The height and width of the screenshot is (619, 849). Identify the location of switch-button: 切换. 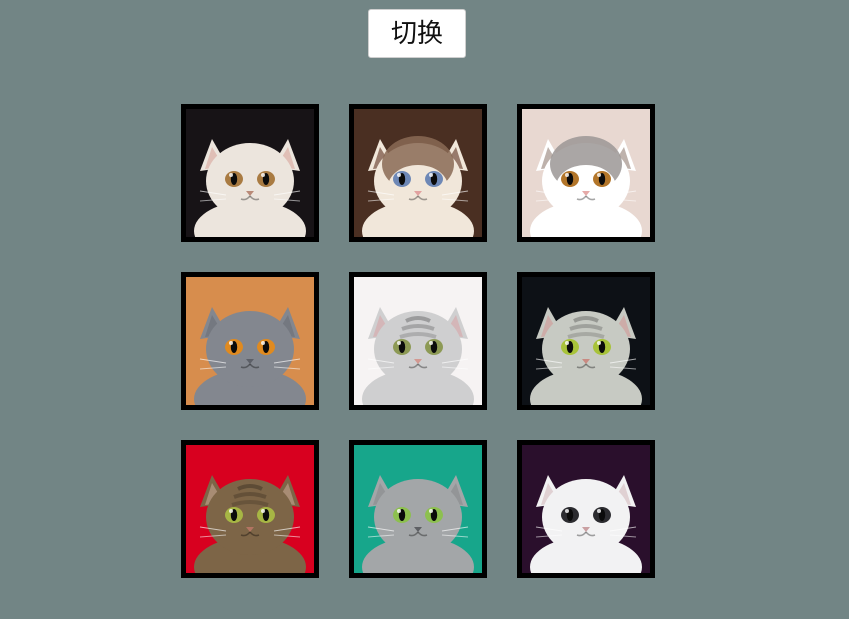
(417, 33).